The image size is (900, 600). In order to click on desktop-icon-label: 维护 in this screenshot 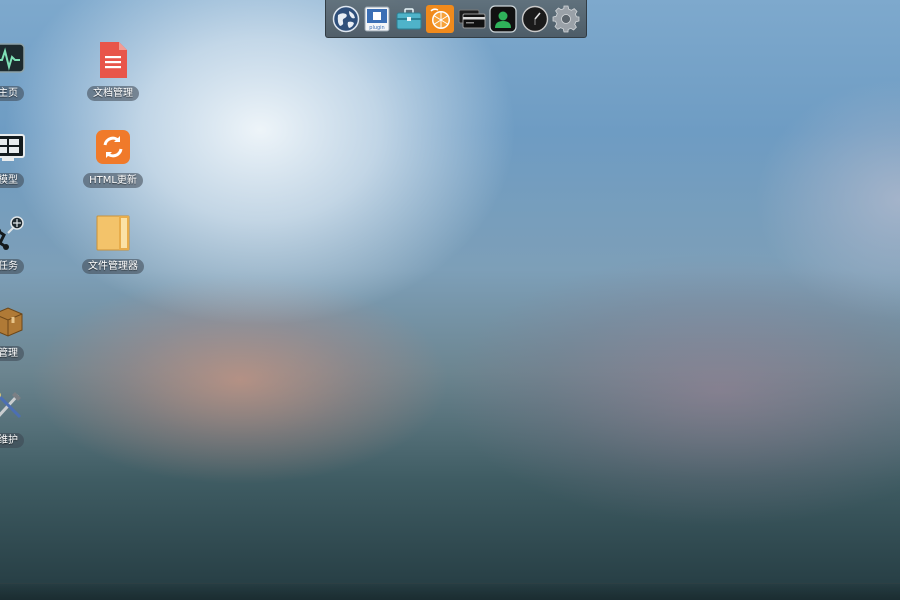, I will do `click(12, 440)`.